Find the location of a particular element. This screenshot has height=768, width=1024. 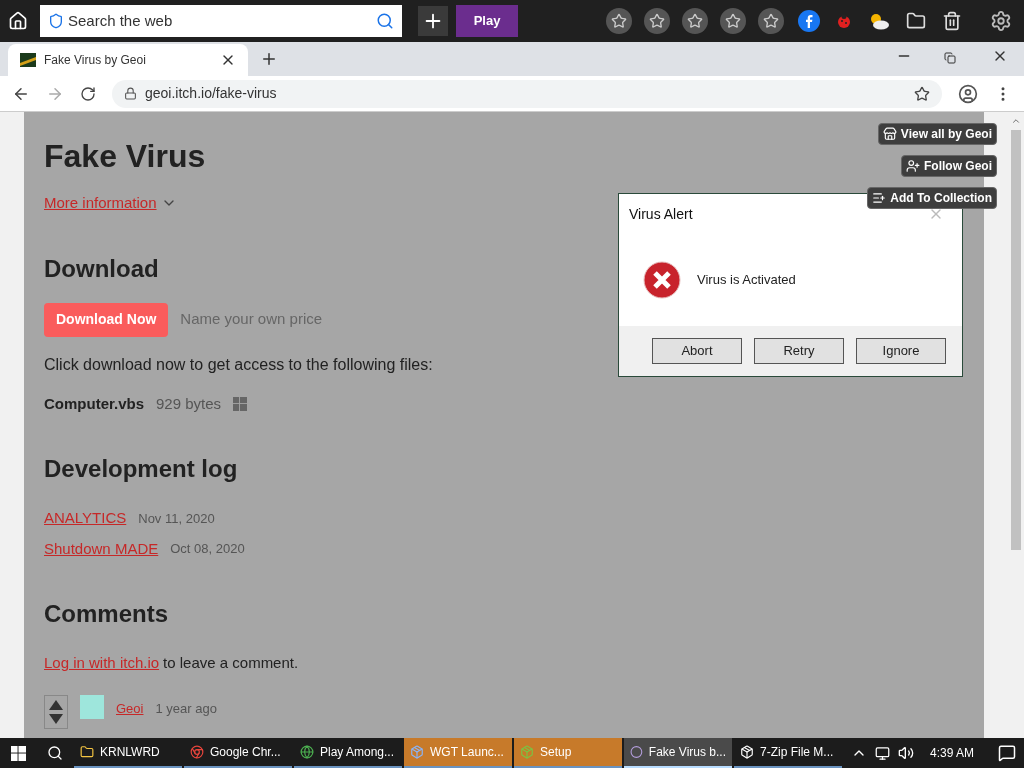

comment-time: 1 year ago is located at coordinates (186, 708).